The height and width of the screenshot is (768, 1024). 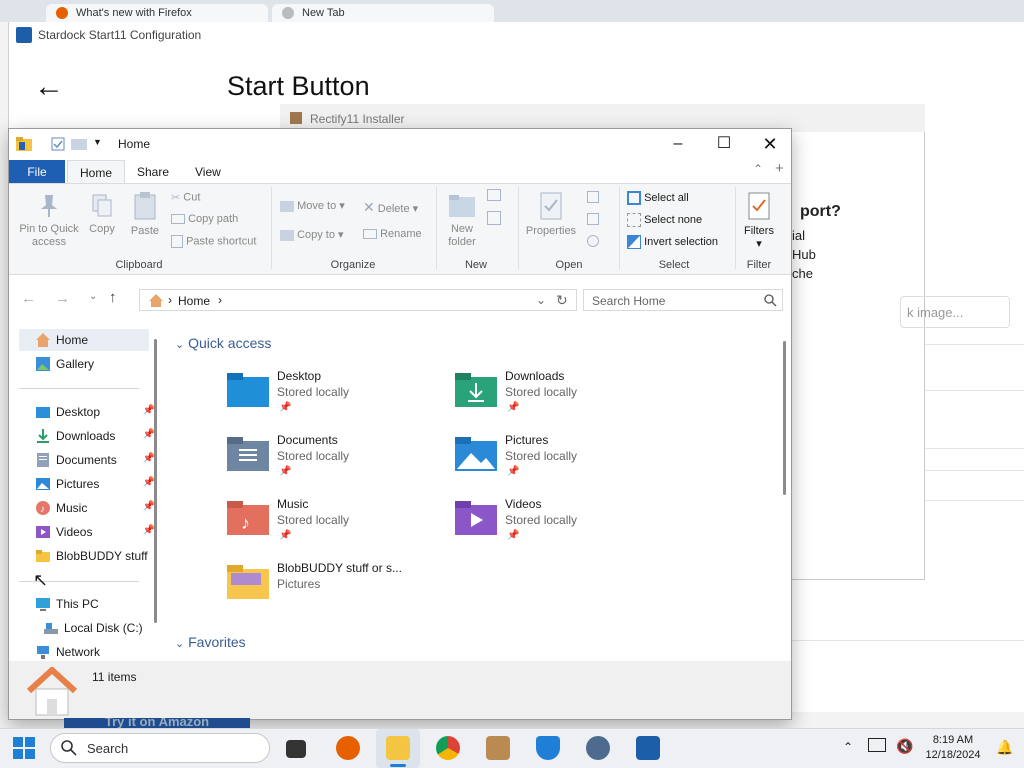 What do you see at coordinates (75, 364) in the screenshot?
I see `nav-label: Gallery` at bounding box center [75, 364].